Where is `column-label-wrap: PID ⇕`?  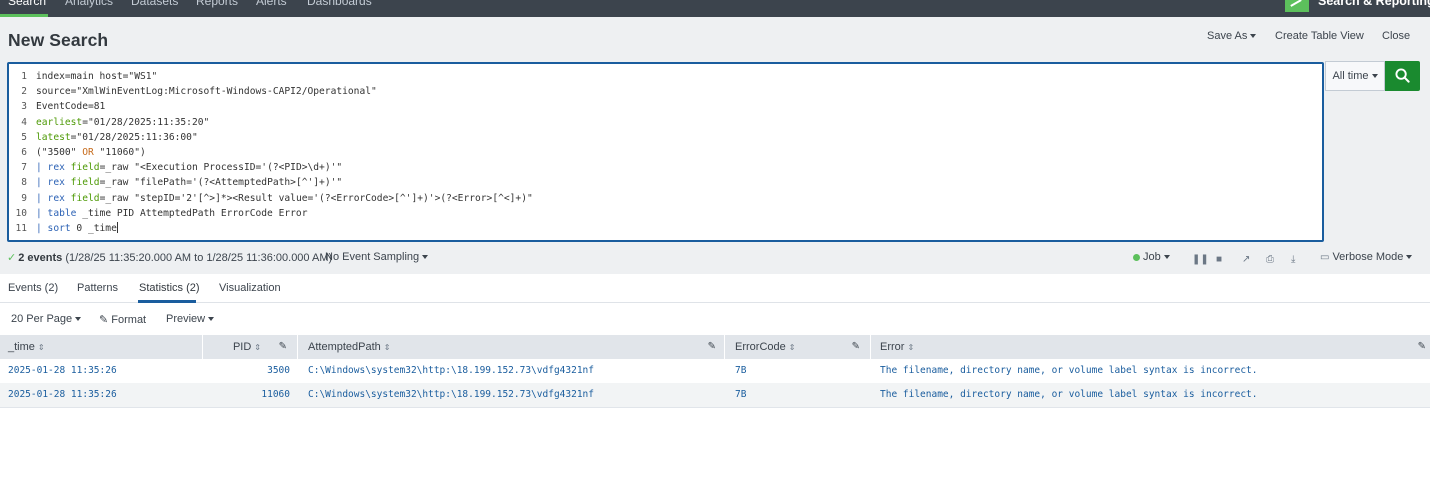 column-label-wrap: PID ⇕ is located at coordinates (247, 347).